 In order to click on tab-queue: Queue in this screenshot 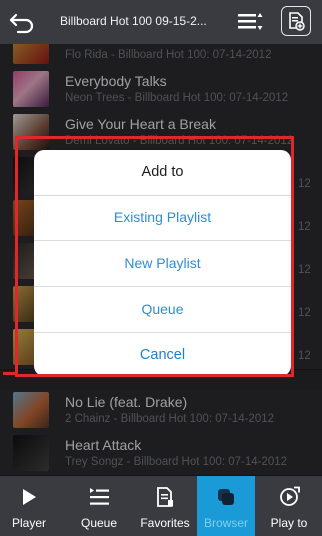, I will do `click(99, 506)`.